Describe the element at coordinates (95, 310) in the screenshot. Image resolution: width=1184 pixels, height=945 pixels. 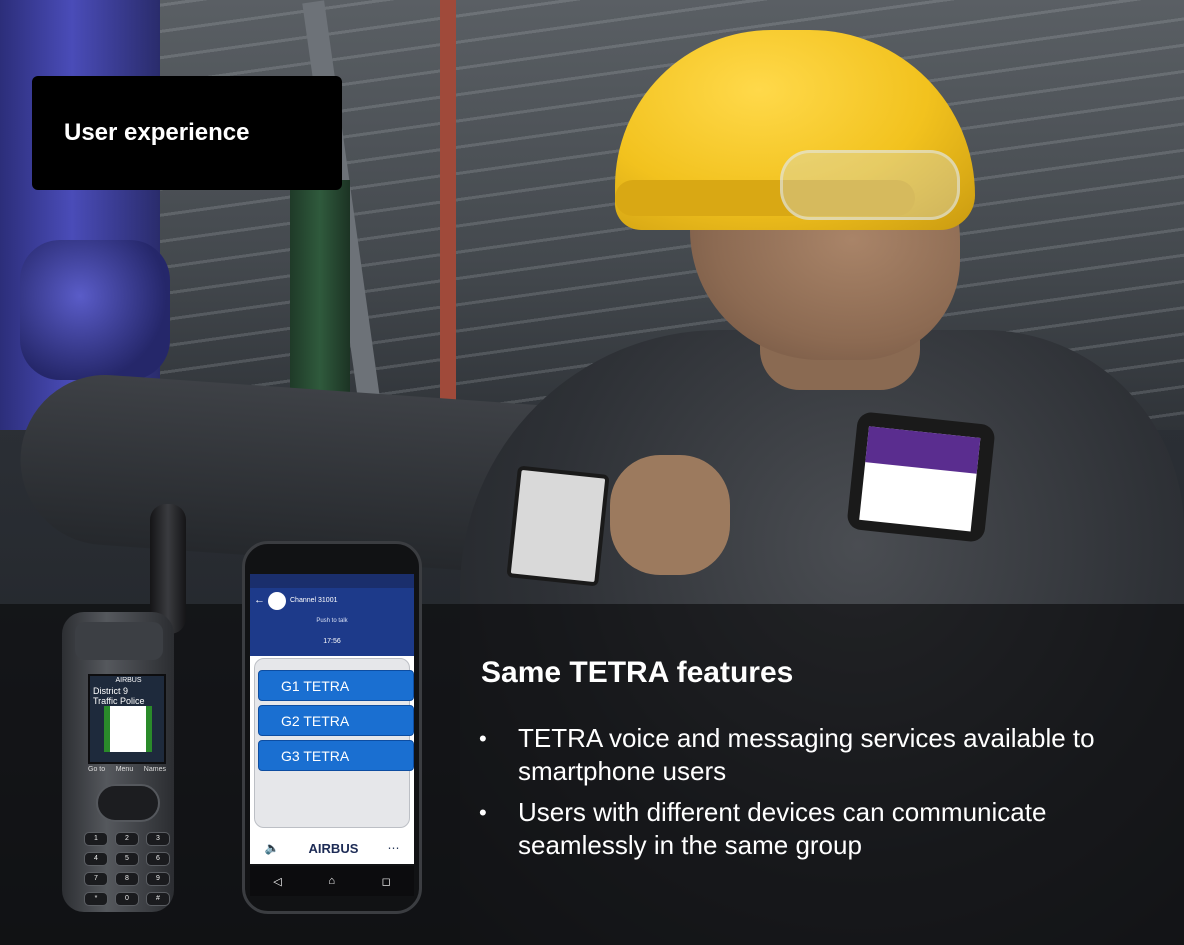
I see `pipe-flange` at that location.